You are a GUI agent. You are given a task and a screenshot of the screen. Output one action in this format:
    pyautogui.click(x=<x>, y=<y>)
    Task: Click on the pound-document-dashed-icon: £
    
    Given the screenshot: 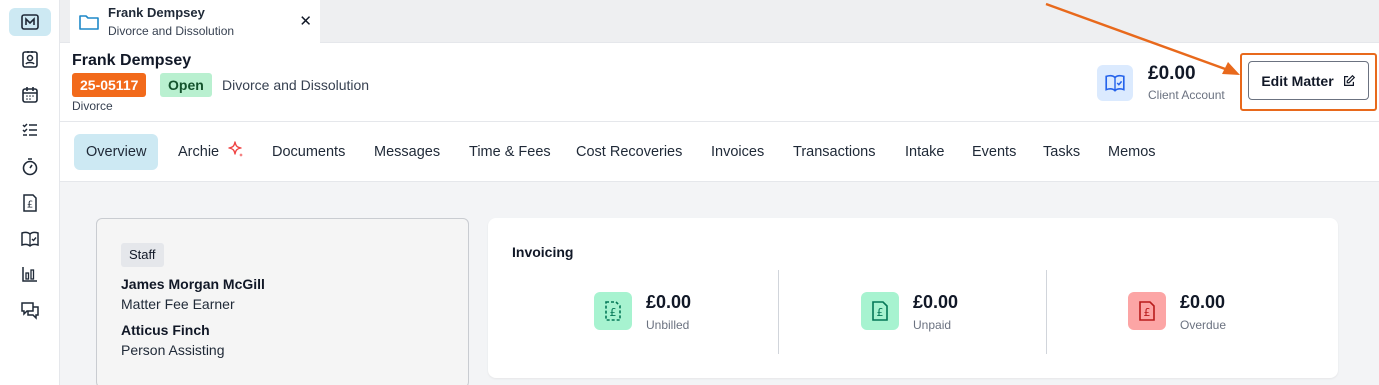 What is the action you would take?
    pyautogui.click(x=613, y=311)
    